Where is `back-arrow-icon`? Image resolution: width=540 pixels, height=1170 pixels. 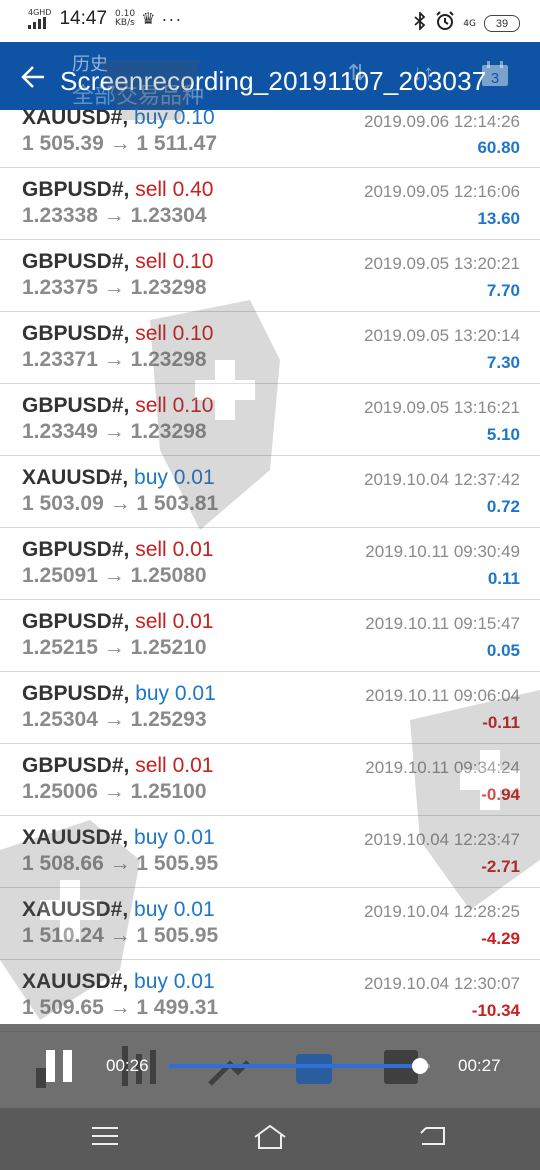
back-arrow-icon is located at coordinates (37, 81).